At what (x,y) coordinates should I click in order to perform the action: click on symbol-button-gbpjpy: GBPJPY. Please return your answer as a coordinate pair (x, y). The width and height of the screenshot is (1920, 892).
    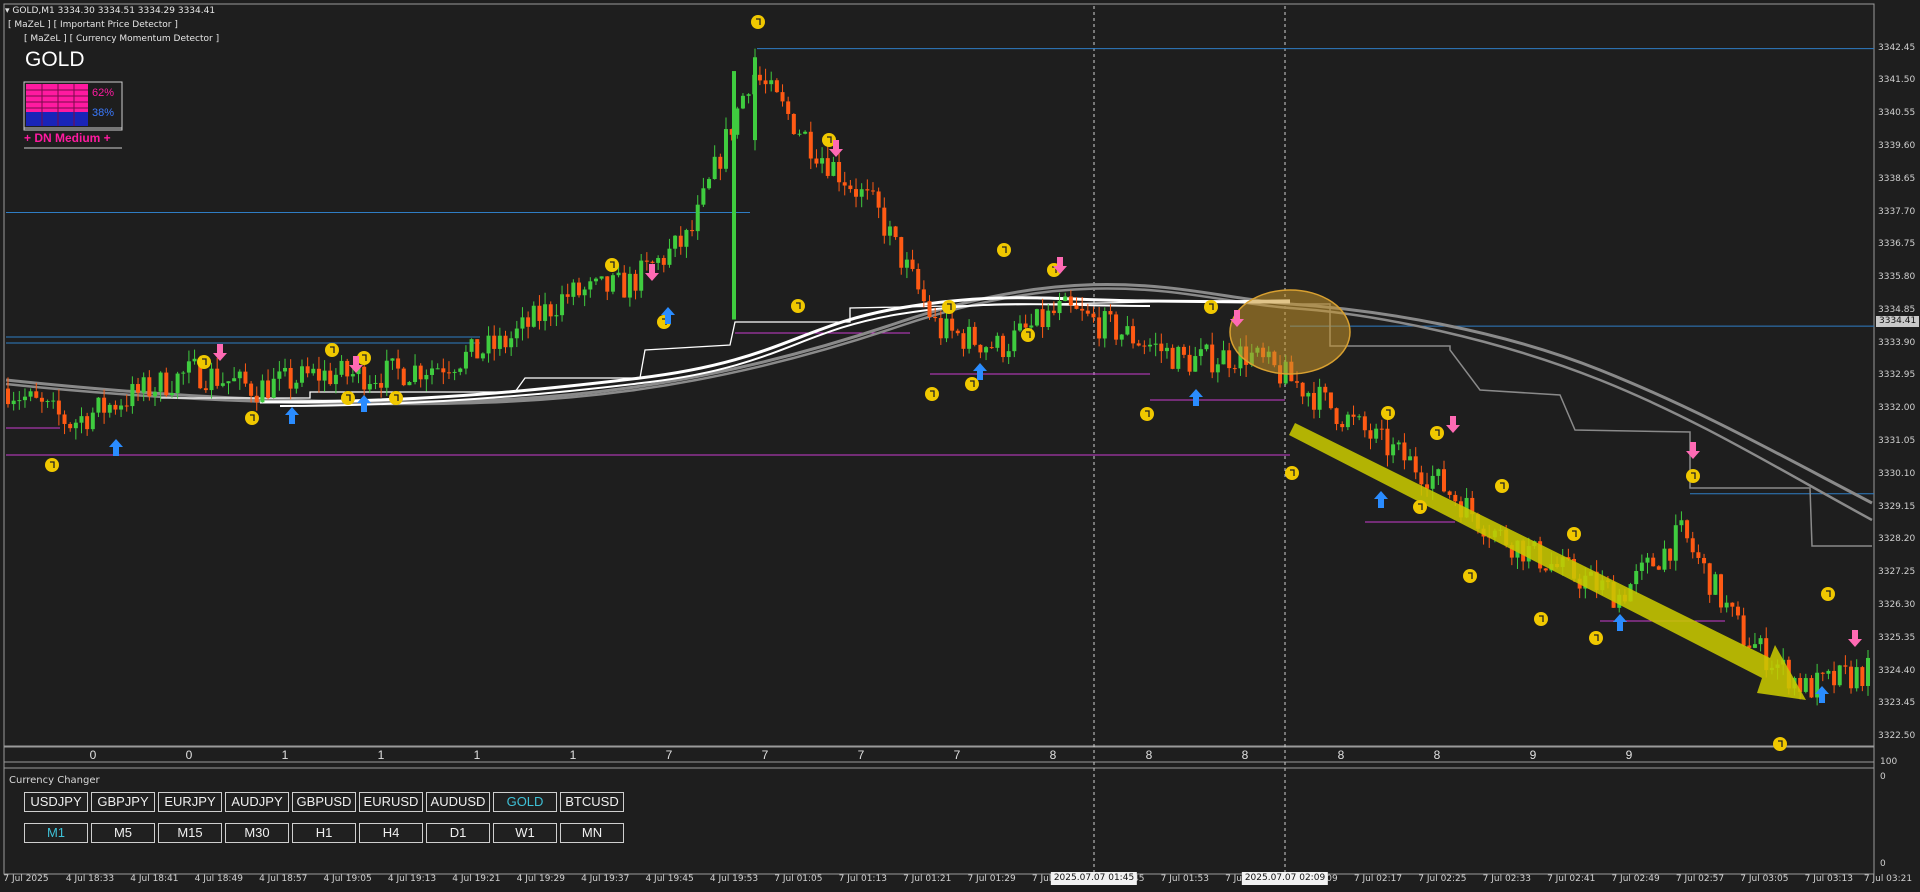
    Looking at the image, I should click on (123, 802).